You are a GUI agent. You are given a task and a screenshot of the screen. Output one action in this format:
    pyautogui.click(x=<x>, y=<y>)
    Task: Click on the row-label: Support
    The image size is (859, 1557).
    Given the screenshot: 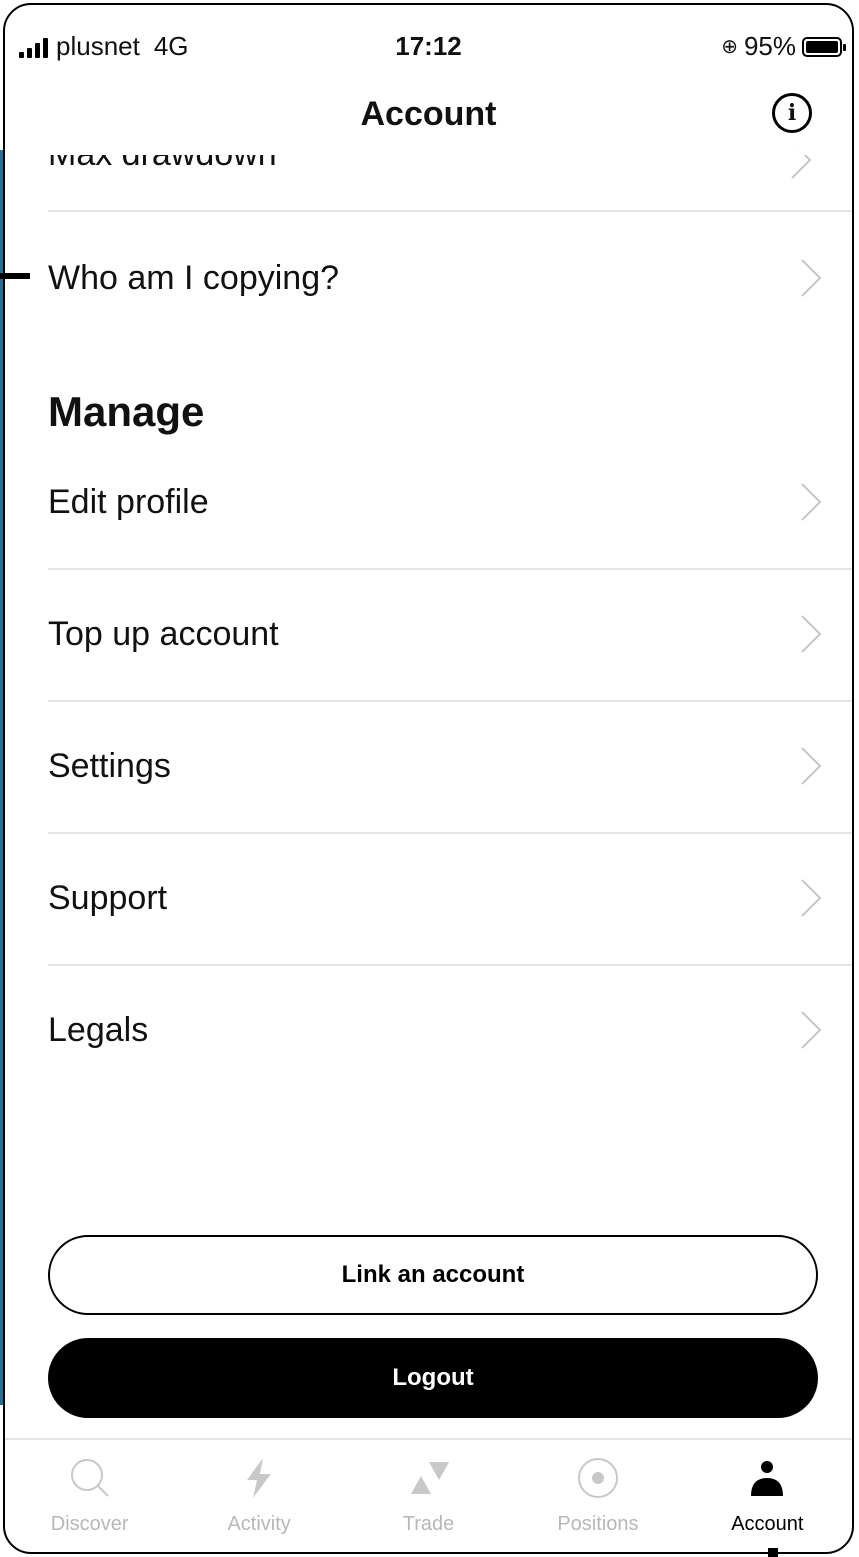 What is the action you would take?
    pyautogui.click(x=108, y=897)
    